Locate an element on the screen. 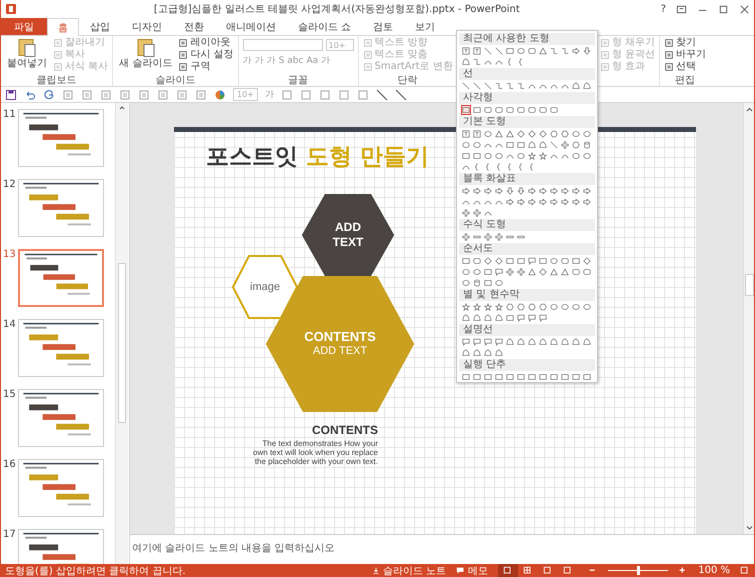 This screenshot has height=577, width=755. shape-text: image is located at coordinates (265, 287).